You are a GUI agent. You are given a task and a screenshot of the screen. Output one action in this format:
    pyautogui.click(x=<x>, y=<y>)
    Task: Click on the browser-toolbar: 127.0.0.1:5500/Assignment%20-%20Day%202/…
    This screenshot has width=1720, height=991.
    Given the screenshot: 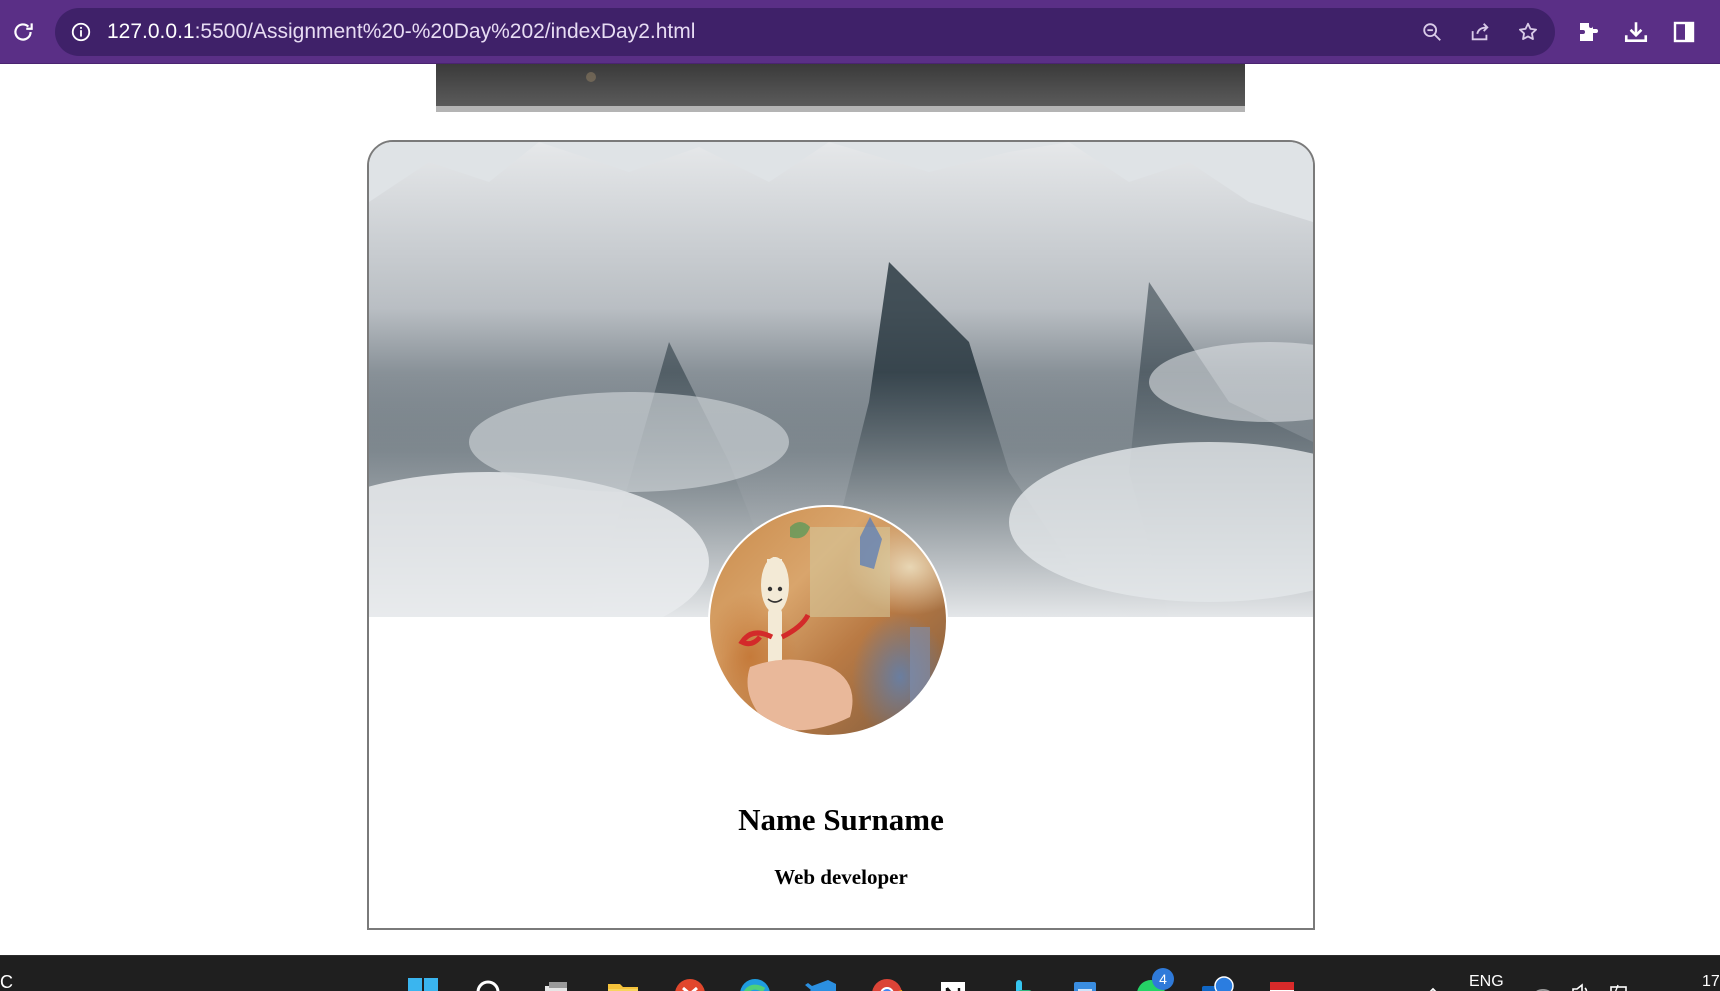 What is the action you would take?
    pyautogui.click(x=860, y=32)
    